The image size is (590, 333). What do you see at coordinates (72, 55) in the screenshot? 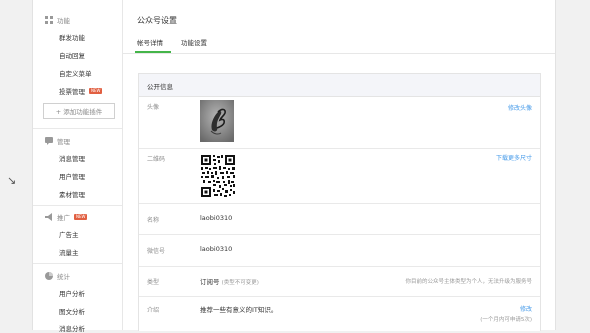
I see `sidebar-item-auto-reply: 自动回复` at bounding box center [72, 55].